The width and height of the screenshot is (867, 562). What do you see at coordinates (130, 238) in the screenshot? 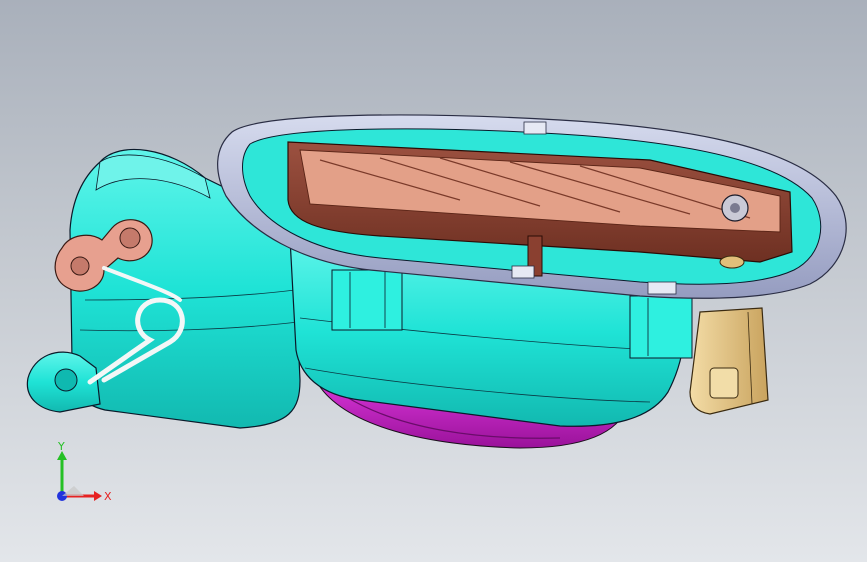
I see `bracket-hole-right` at bounding box center [130, 238].